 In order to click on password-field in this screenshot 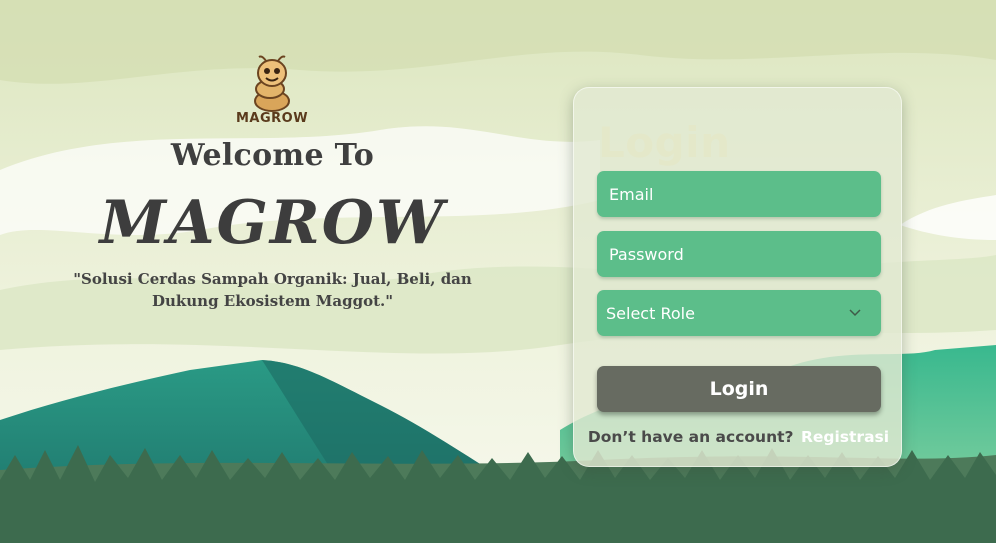, I will do `click(739, 254)`.